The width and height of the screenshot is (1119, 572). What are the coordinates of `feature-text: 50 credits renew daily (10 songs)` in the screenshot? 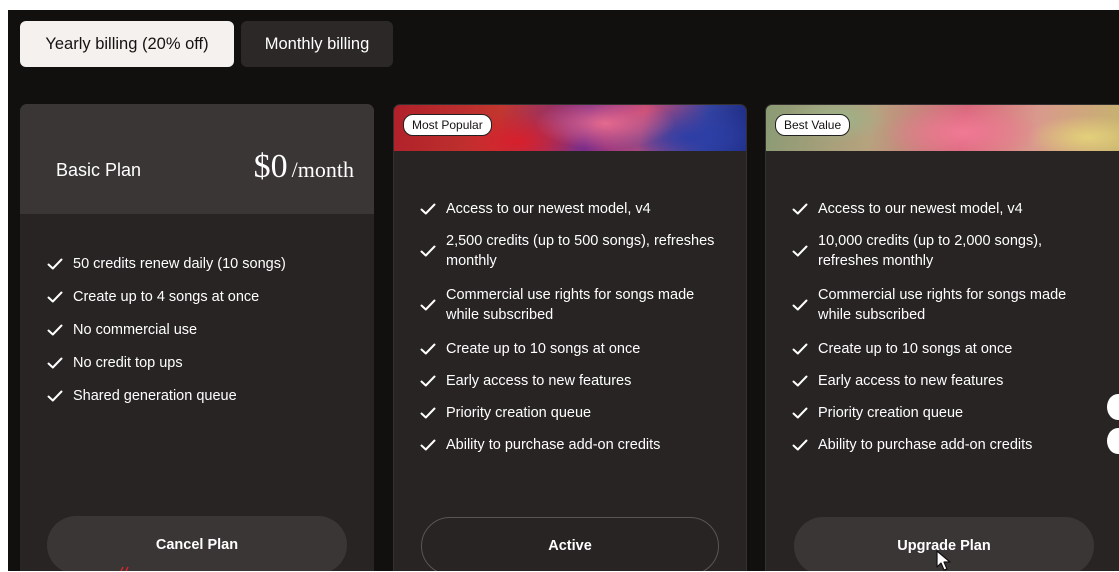 It's located at (179, 264).